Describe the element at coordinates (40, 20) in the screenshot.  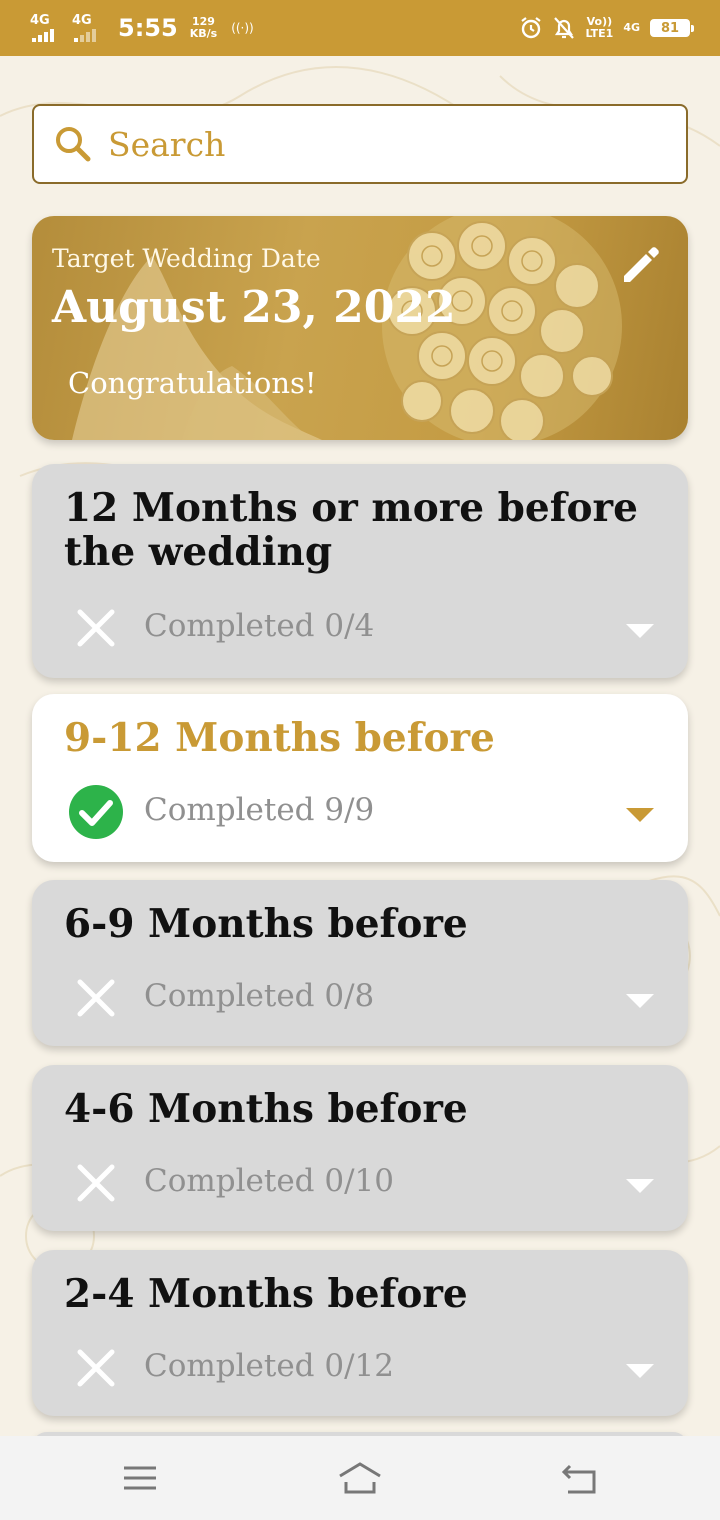
I see `network-type-1: 4G` at that location.